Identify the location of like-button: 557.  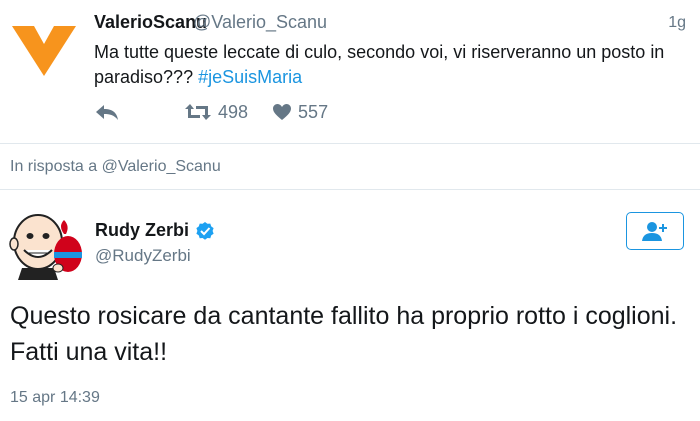
(300, 112).